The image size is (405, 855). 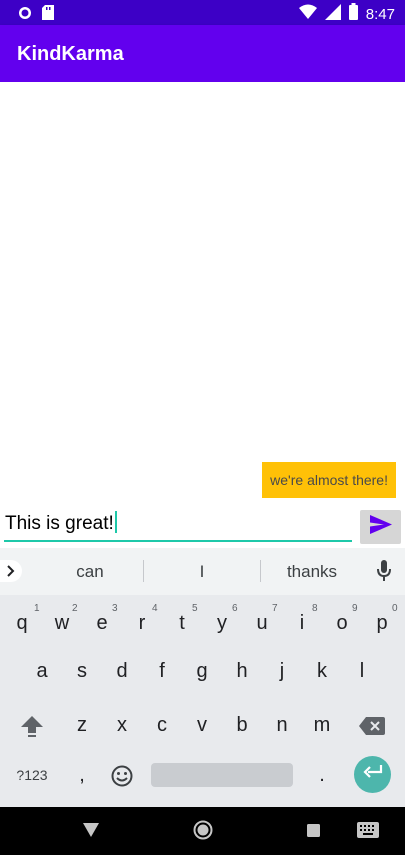 What do you see at coordinates (82, 671) in the screenshot?
I see `key-s: s` at bounding box center [82, 671].